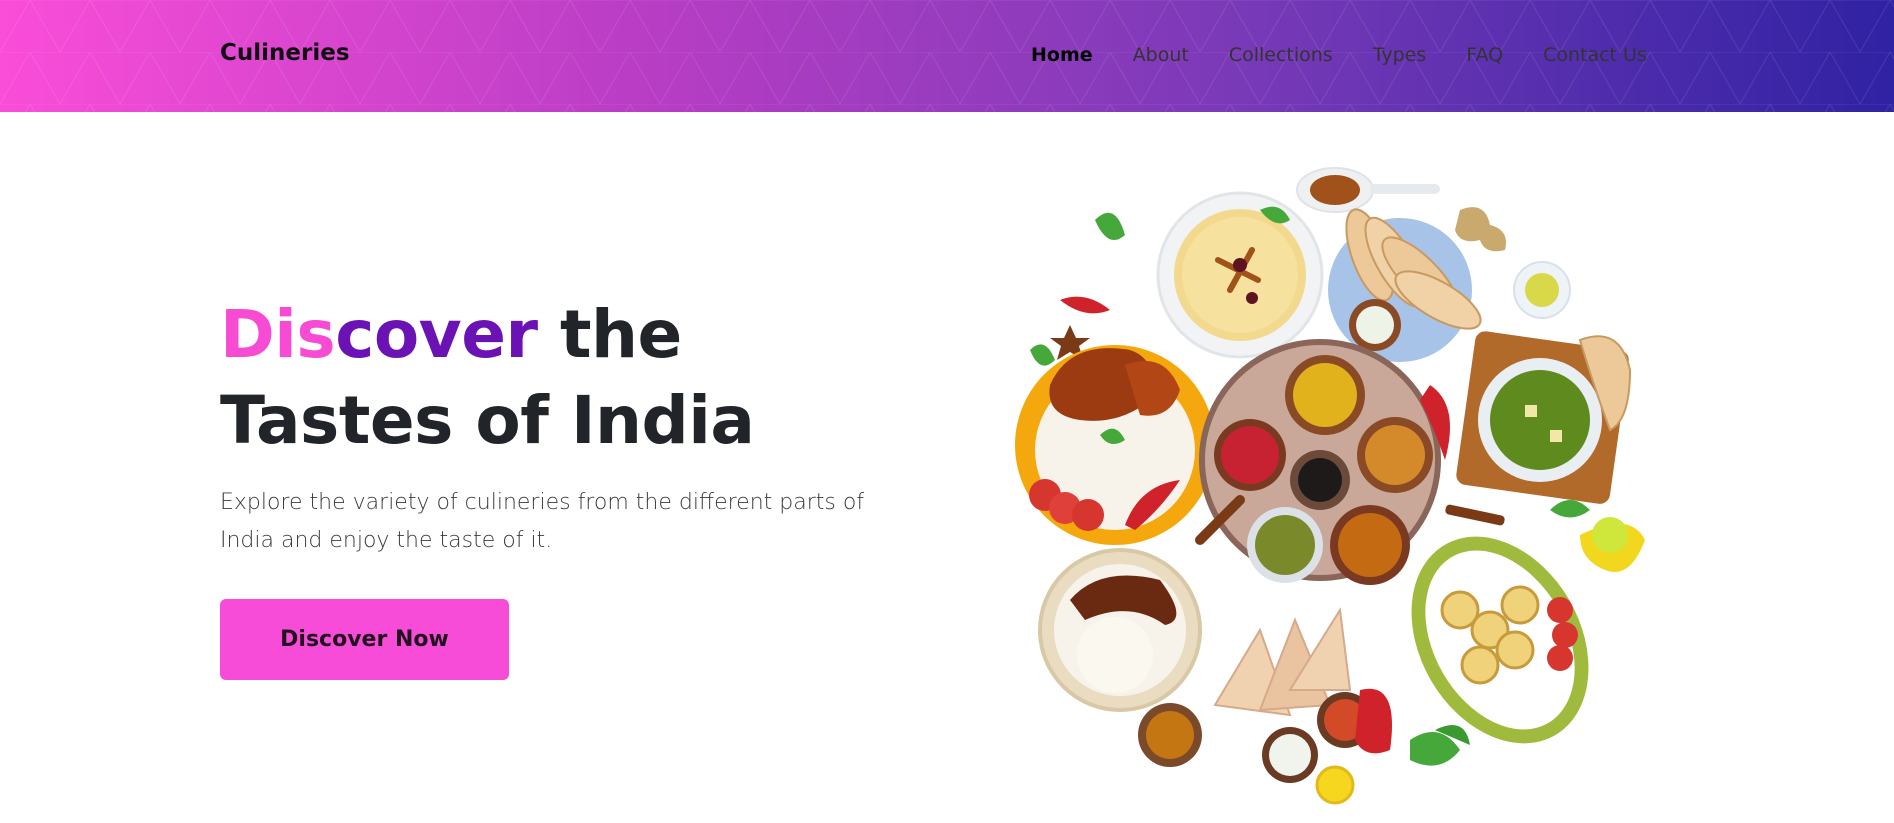 Image resolution: width=1894 pixels, height=823 pixels. Describe the element at coordinates (1161, 55) in the screenshot. I see `nav-link-about: About` at that location.